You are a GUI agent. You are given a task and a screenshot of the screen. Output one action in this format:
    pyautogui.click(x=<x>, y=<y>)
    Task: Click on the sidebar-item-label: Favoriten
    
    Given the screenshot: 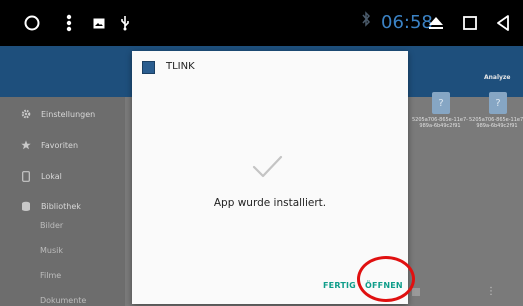 What is the action you would take?
    pyautogui.click(x=60, y=145)
    